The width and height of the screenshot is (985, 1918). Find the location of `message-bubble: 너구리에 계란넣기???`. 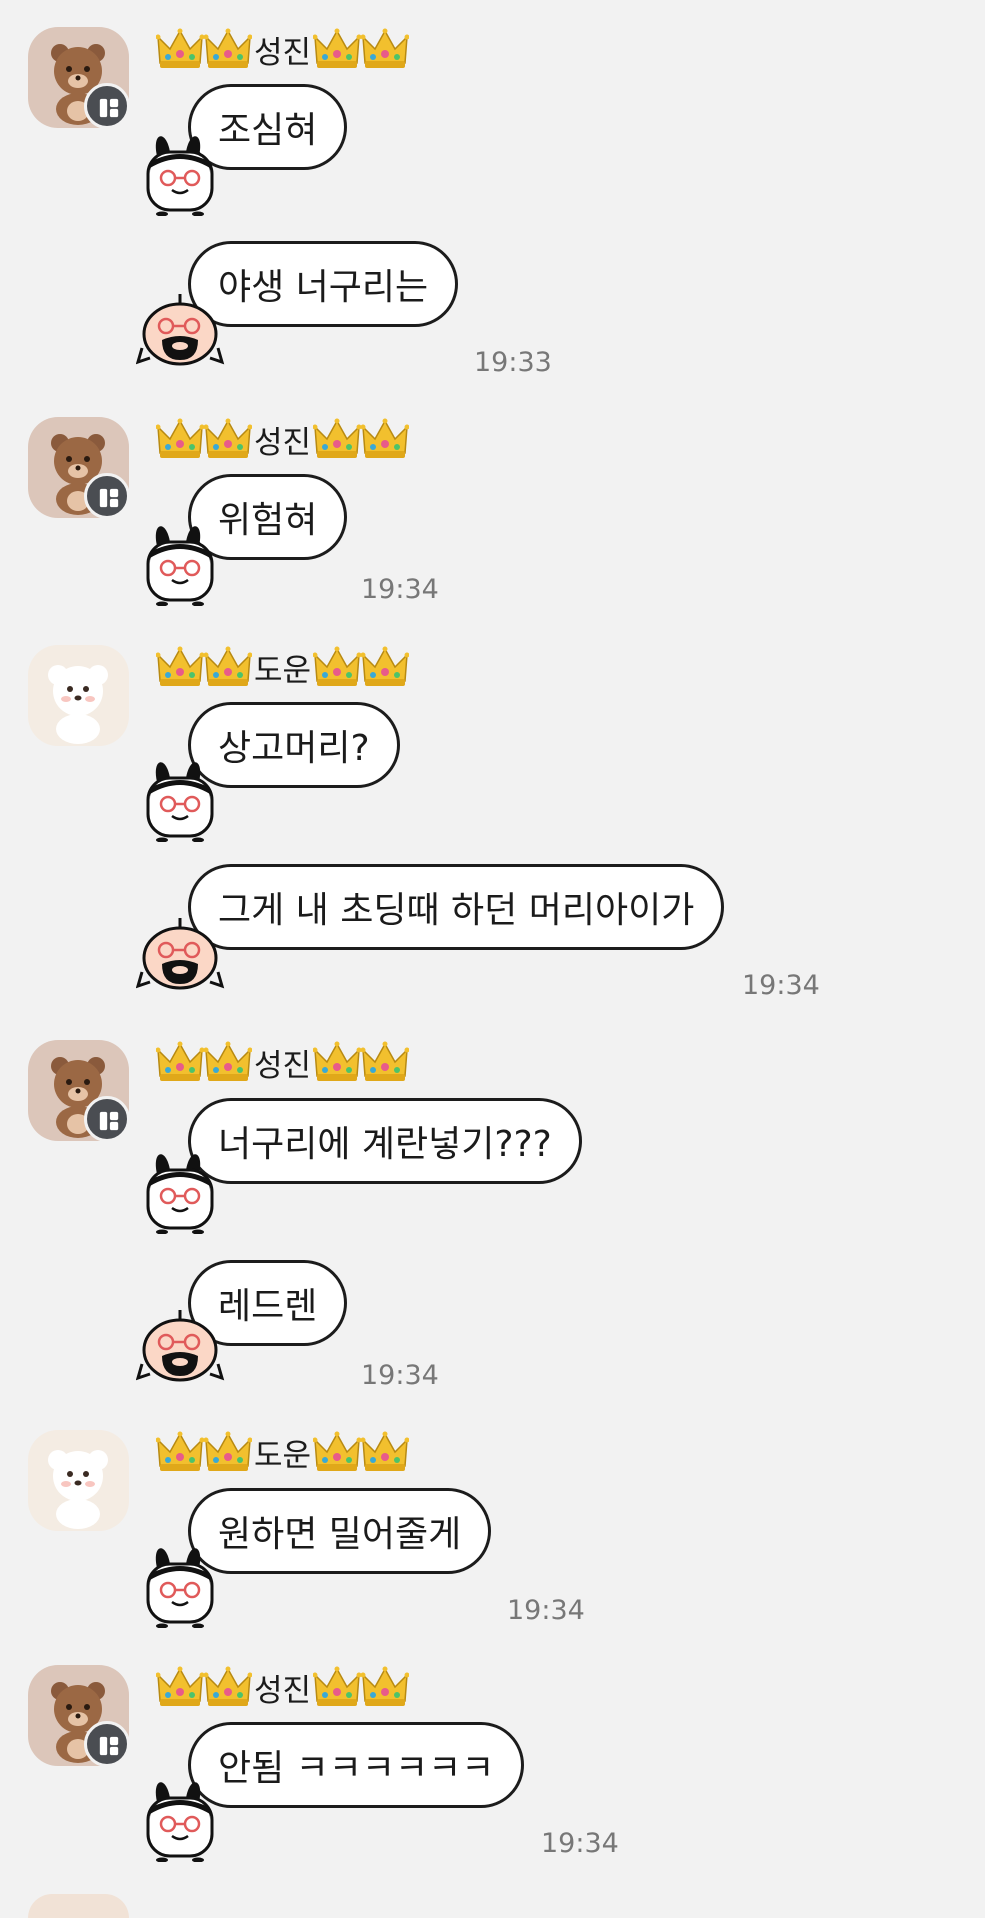

message-bubble: 너구리에 계란넣기??? is located at coordinates (385, 1141).